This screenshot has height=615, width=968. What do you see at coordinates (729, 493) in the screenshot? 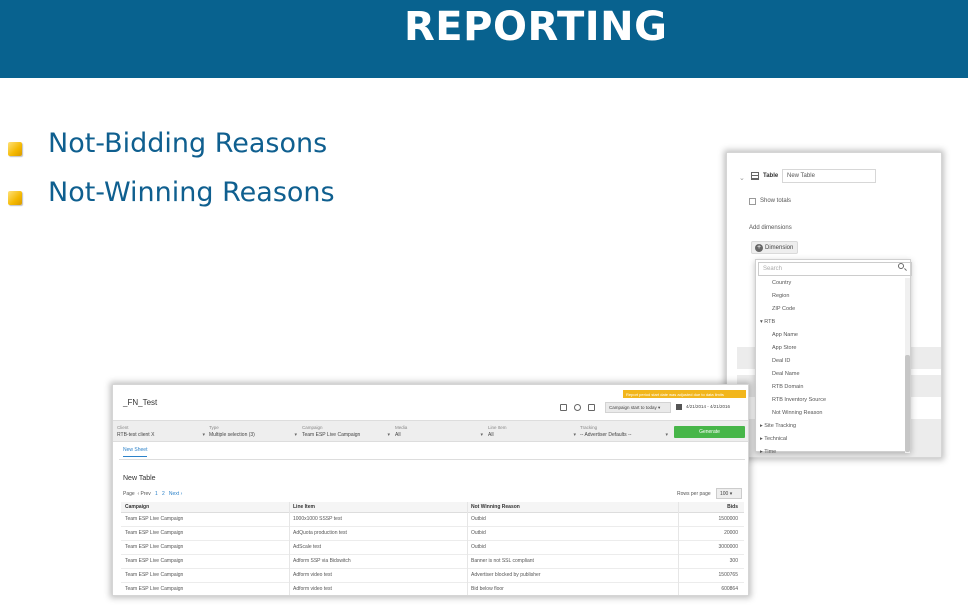
I see `rows-per-page-select: 100 ▾` at bounding box center [729, 493].